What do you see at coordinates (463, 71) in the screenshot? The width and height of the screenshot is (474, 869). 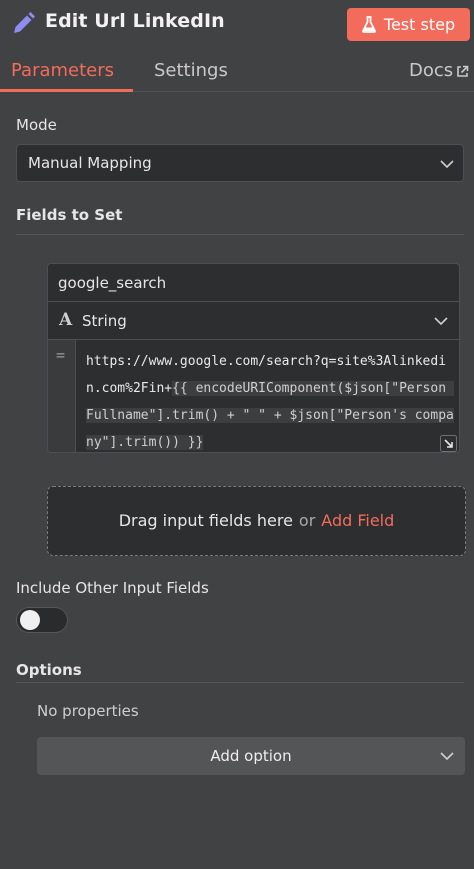 I see `external-link-icon` at bounding box center [463, 71].